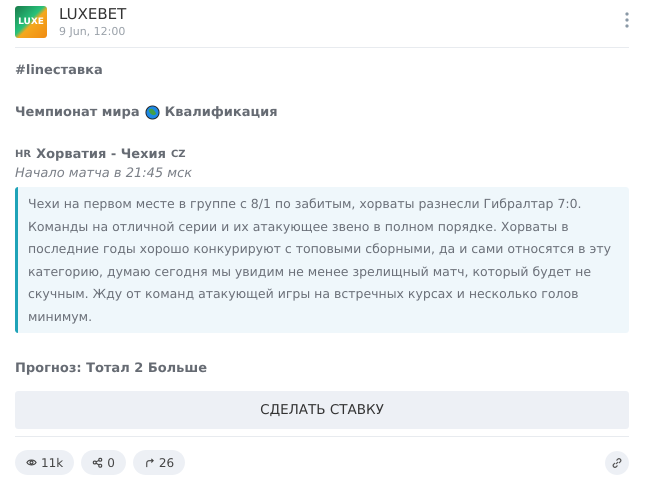 This screenshot has width=648, height=484. I want to click on forecast-text: Прогноз: Тотал 2 Больше, so click(111, 368).